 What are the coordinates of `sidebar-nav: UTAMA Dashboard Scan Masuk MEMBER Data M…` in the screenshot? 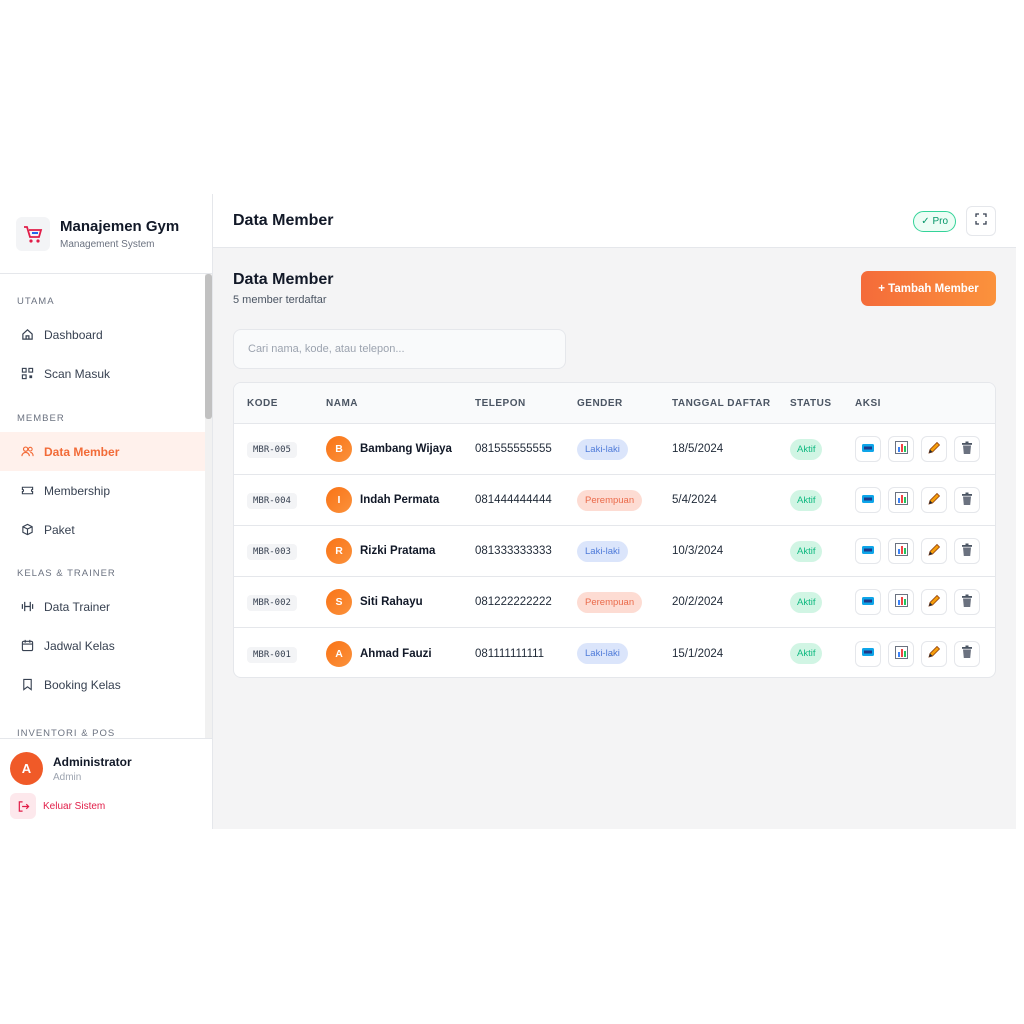 It's located at (103, 506).